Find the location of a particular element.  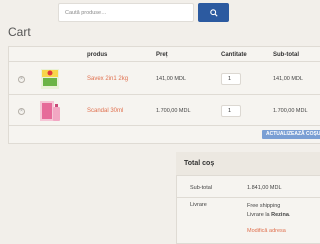

shipping-option: Free shipping is located at coordinates (264, 206).